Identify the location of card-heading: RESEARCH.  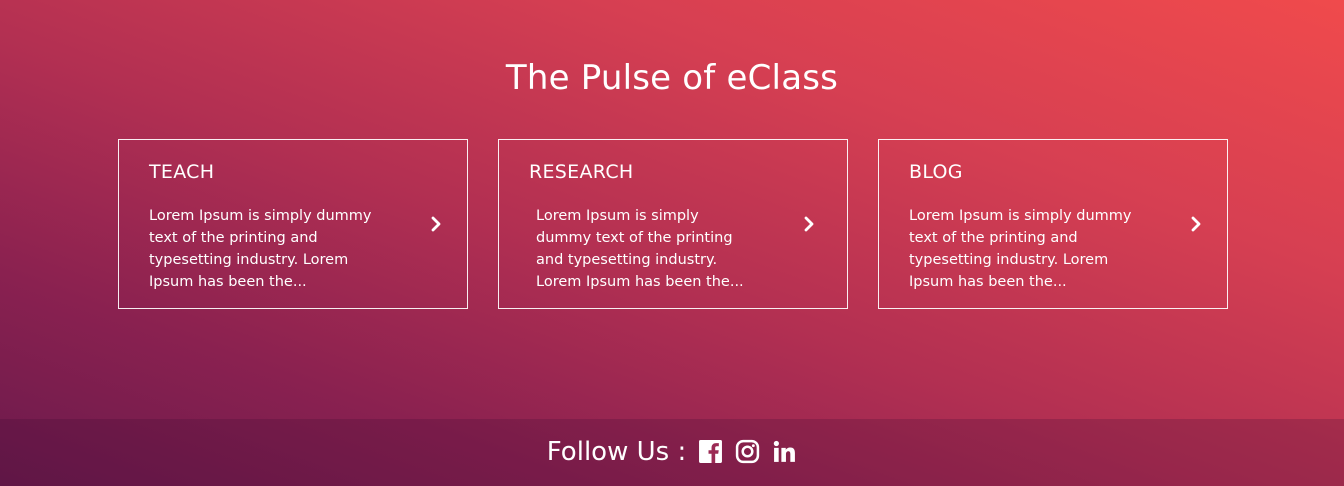
(581, 172).